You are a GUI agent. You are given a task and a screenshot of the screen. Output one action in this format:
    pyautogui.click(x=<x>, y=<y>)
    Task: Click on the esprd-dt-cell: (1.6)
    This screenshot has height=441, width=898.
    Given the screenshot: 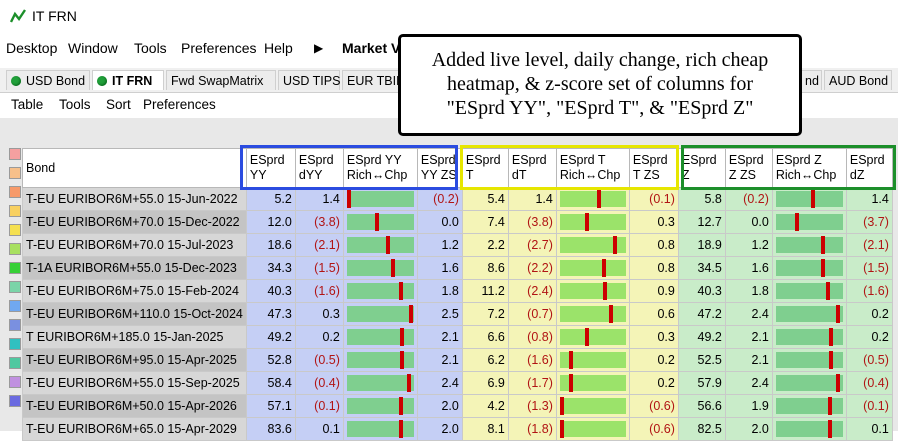 What is the action you would take?
    pyautogui.click(x=532, y=360)
    